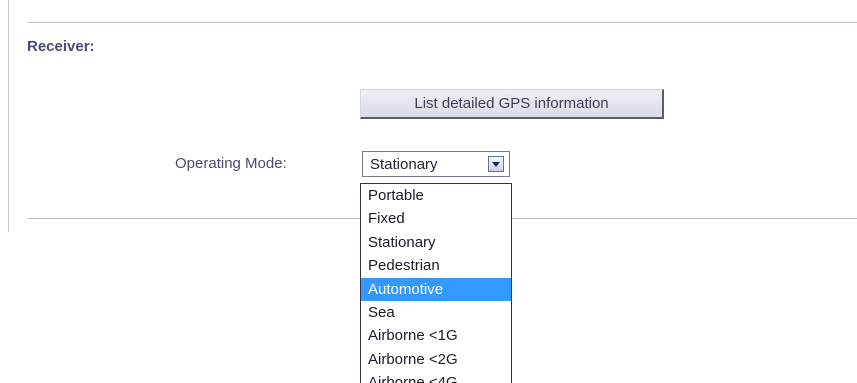 Image resolution: width=857 pixels, height=383 pixels. Describe the element at coordinates (436, 359) in the screenshot. I see `dropdown-option: Airborne <2G` at that location.